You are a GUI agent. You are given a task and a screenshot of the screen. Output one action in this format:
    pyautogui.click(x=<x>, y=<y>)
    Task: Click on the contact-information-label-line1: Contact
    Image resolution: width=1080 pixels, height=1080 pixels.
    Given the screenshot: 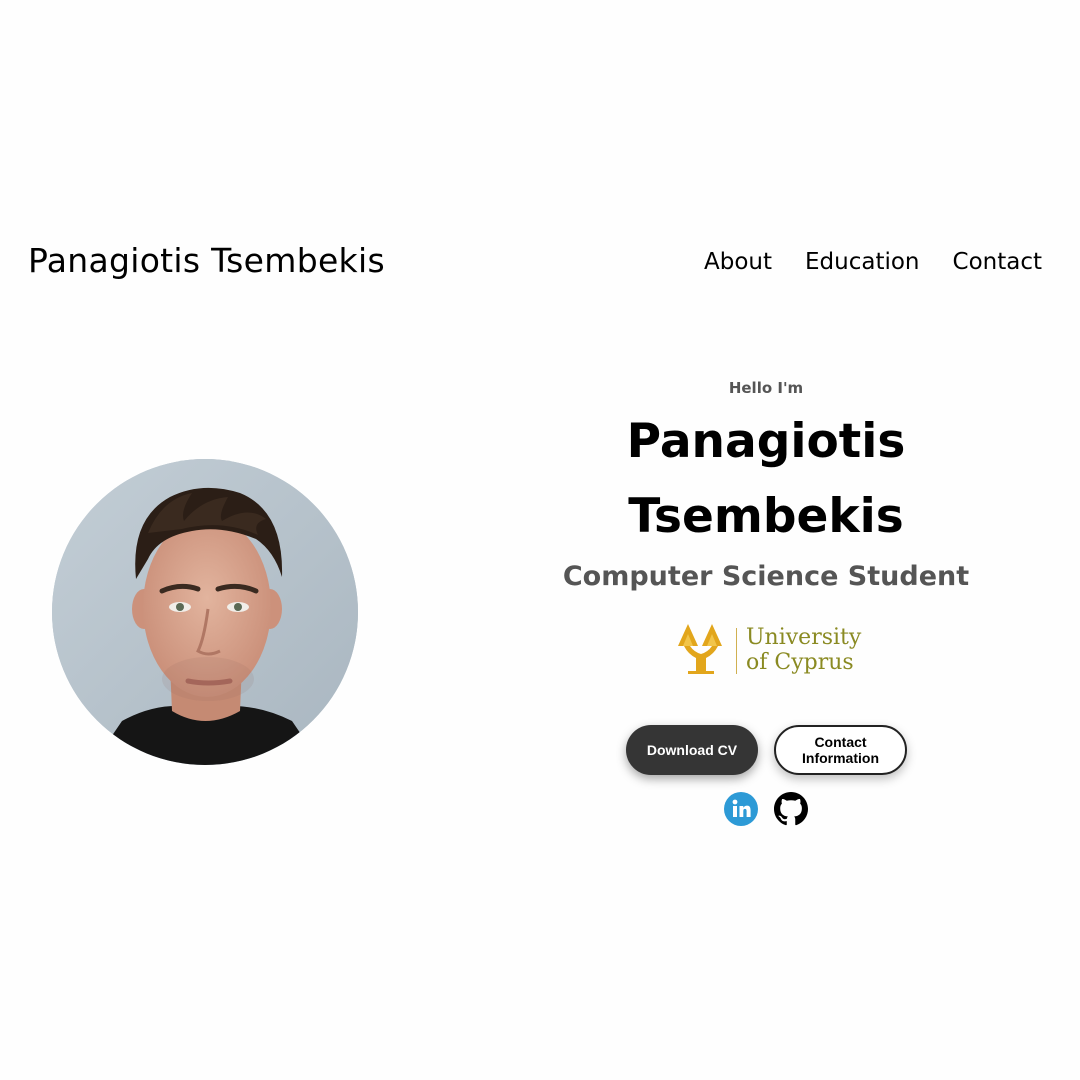 What is the action you would take?
    pyautogui.click(x=840, y=742)
    